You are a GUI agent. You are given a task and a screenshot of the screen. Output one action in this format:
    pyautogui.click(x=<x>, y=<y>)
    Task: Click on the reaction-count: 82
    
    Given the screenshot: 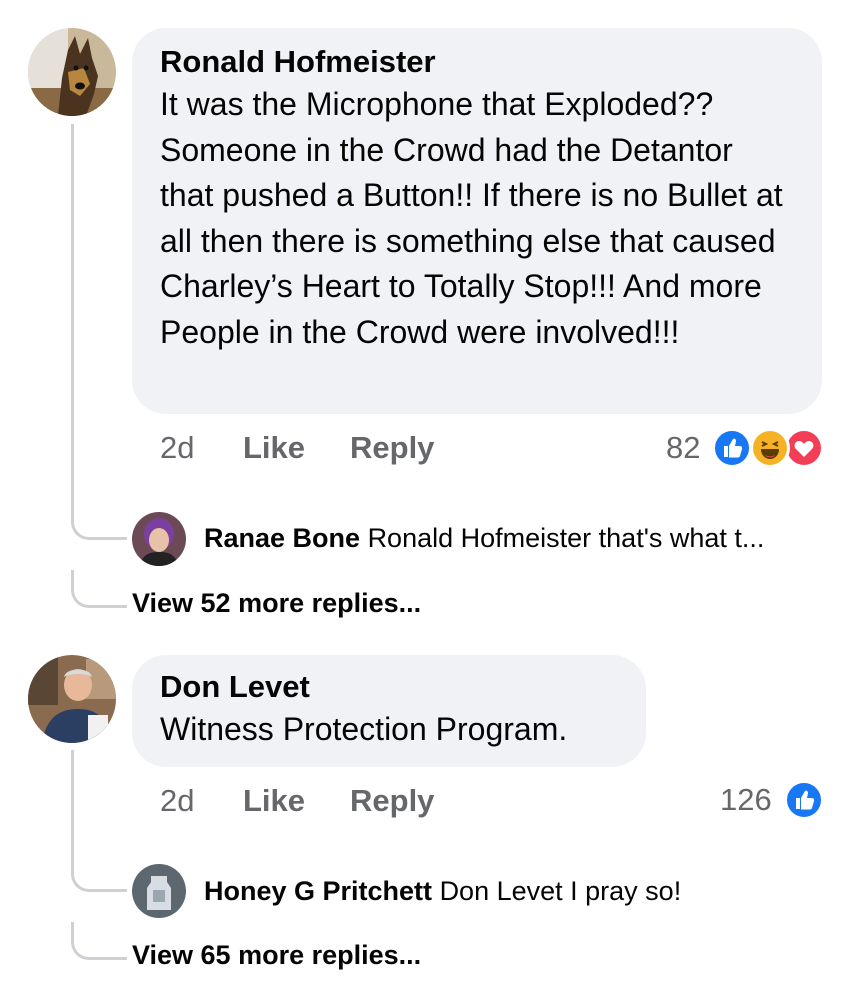 What is the action you would take?
    pyautogui.click(x=683, y=447)
    